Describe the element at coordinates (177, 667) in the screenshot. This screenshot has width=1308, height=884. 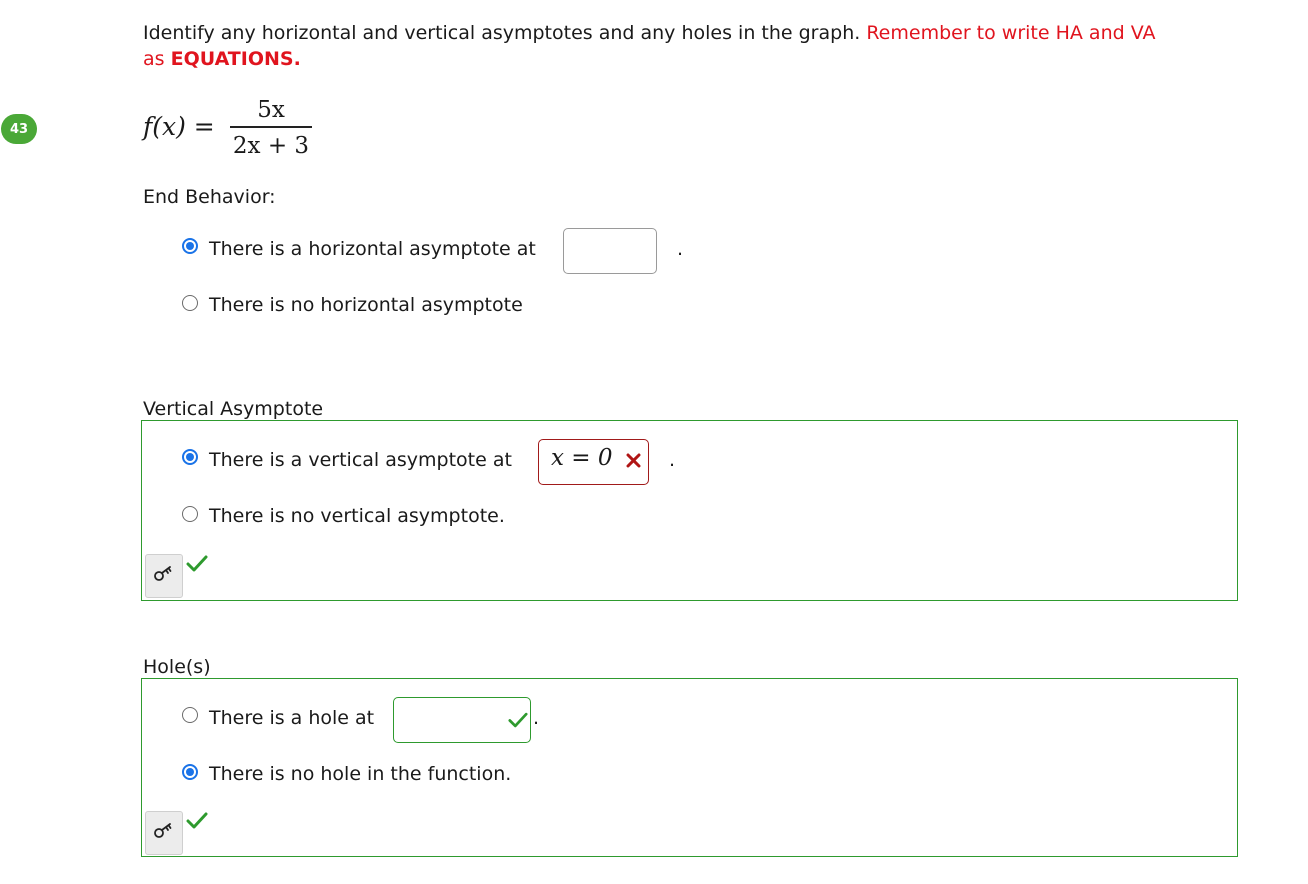
I see `holes-label: Hole(s)` at that location.